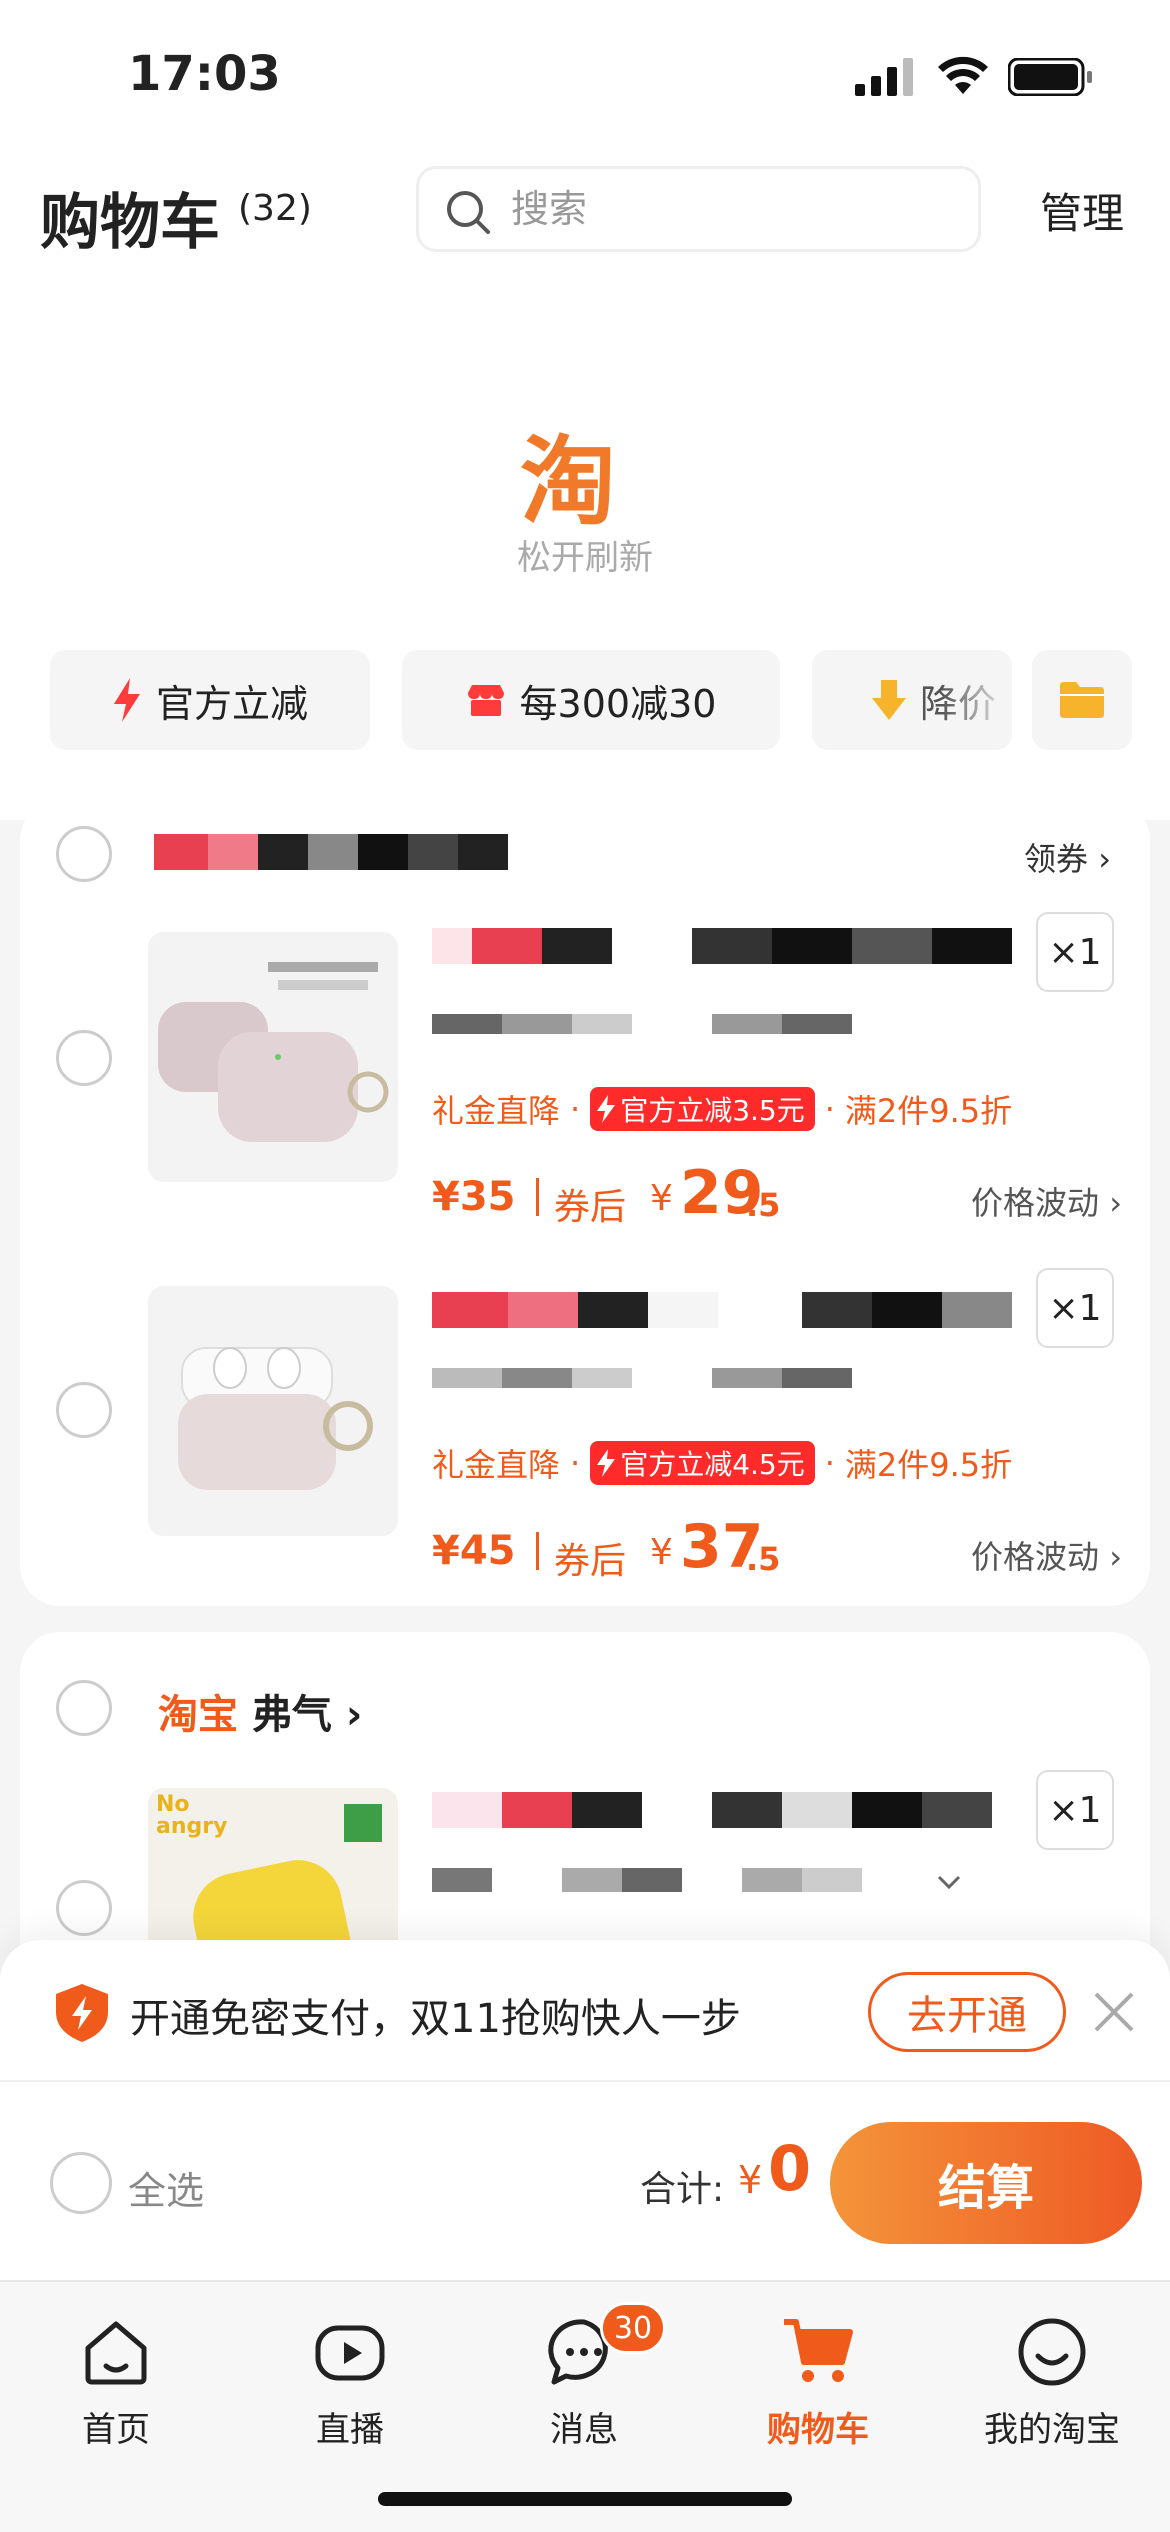 The image size is (1170, 2532). What do you see at coordinates (204, 74) in the screenshot?
I see `status-time: 17:03` at bounding box center [204, 74].